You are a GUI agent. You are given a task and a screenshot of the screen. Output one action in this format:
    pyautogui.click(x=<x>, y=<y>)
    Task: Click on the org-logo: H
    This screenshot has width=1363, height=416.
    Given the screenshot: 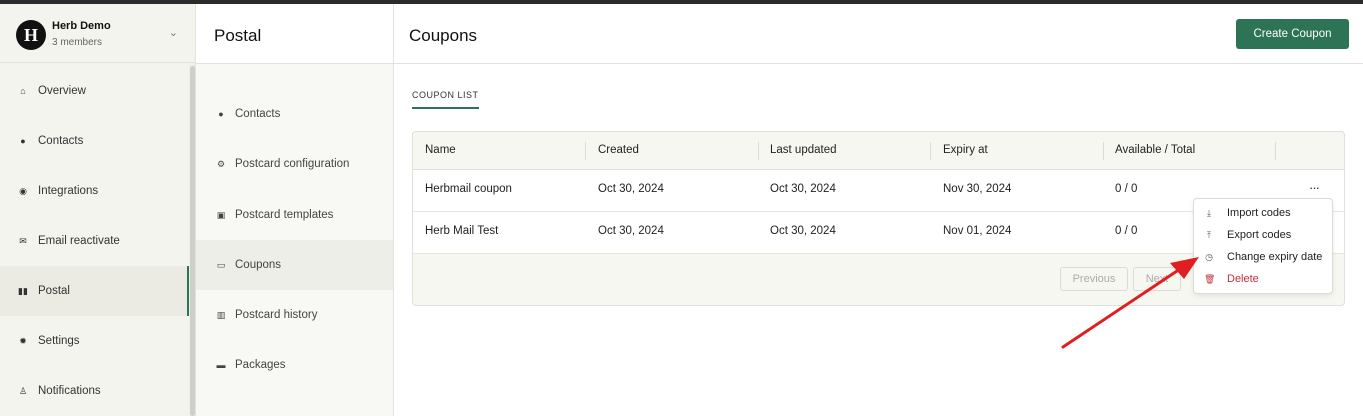 What is the action you would take?
    pyautogui.click(x=31, y=35)
    